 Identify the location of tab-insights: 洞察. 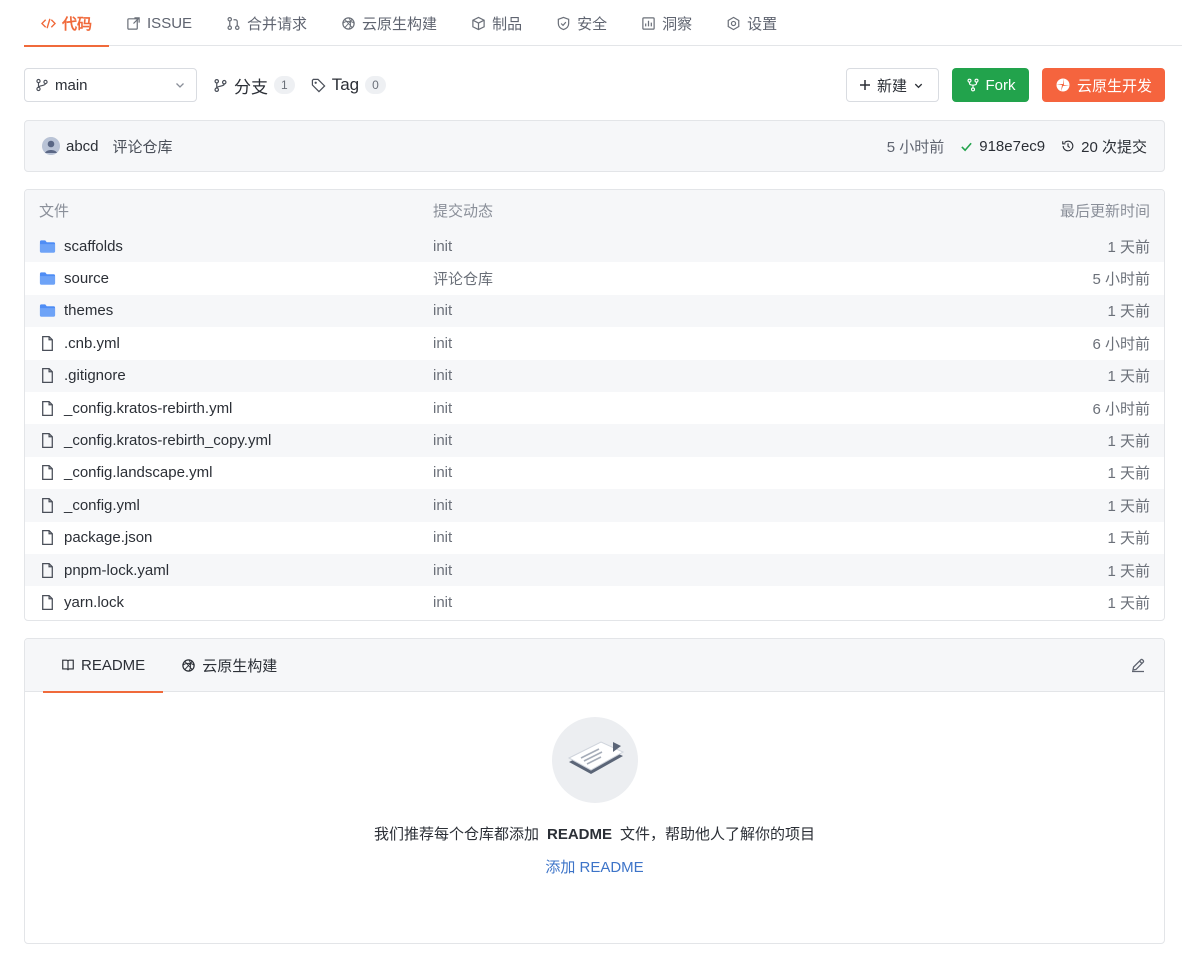
(666, 23).